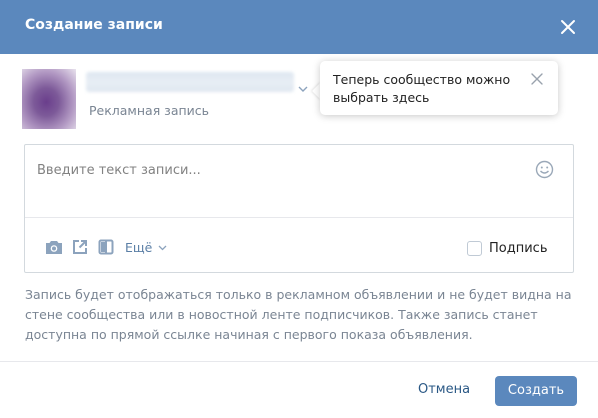 The width and height of the screenshot is (598, 418). What do you see at coordinates (49, 99) in the screenshot?
I see `author-avatar` at bounding box center [49, 99].